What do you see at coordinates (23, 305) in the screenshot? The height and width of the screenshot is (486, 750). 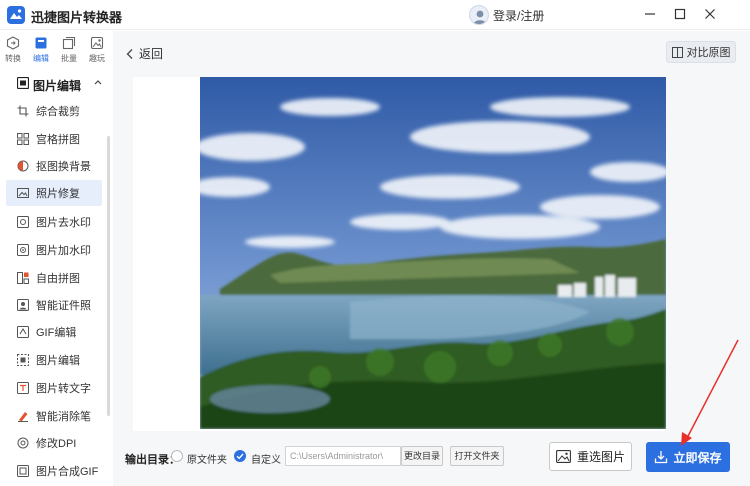 I see `id-photo-icon` at bounding box center [23, 305].